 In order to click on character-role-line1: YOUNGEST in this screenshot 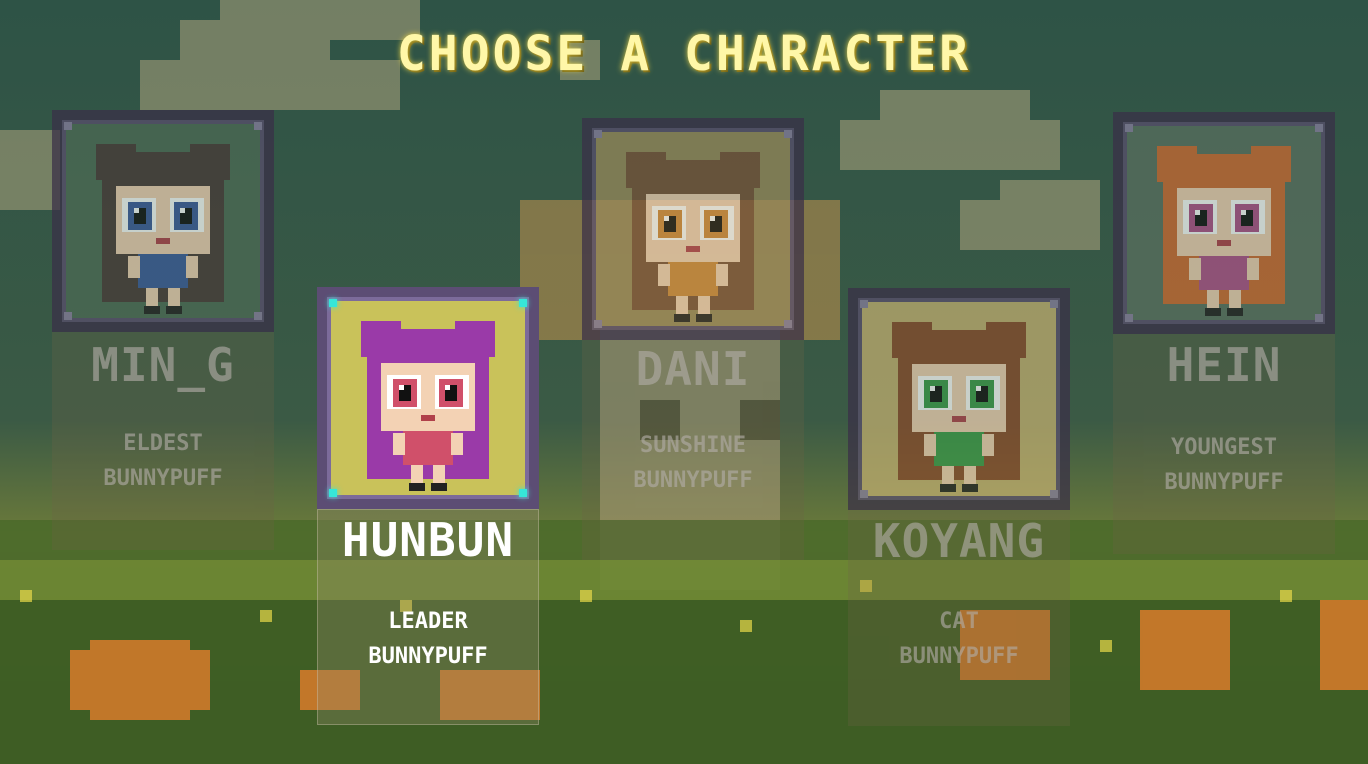, I will do `click(1224, 447)`.